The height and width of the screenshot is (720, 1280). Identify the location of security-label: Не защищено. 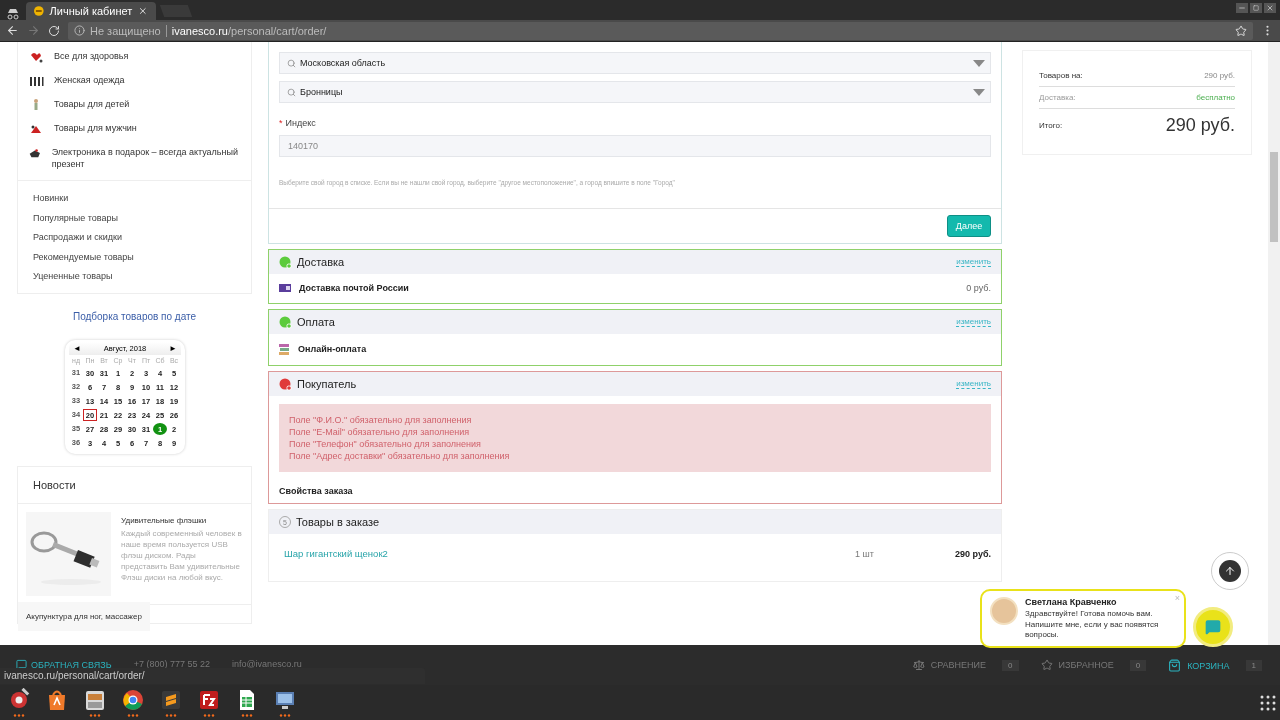
(125, 30).